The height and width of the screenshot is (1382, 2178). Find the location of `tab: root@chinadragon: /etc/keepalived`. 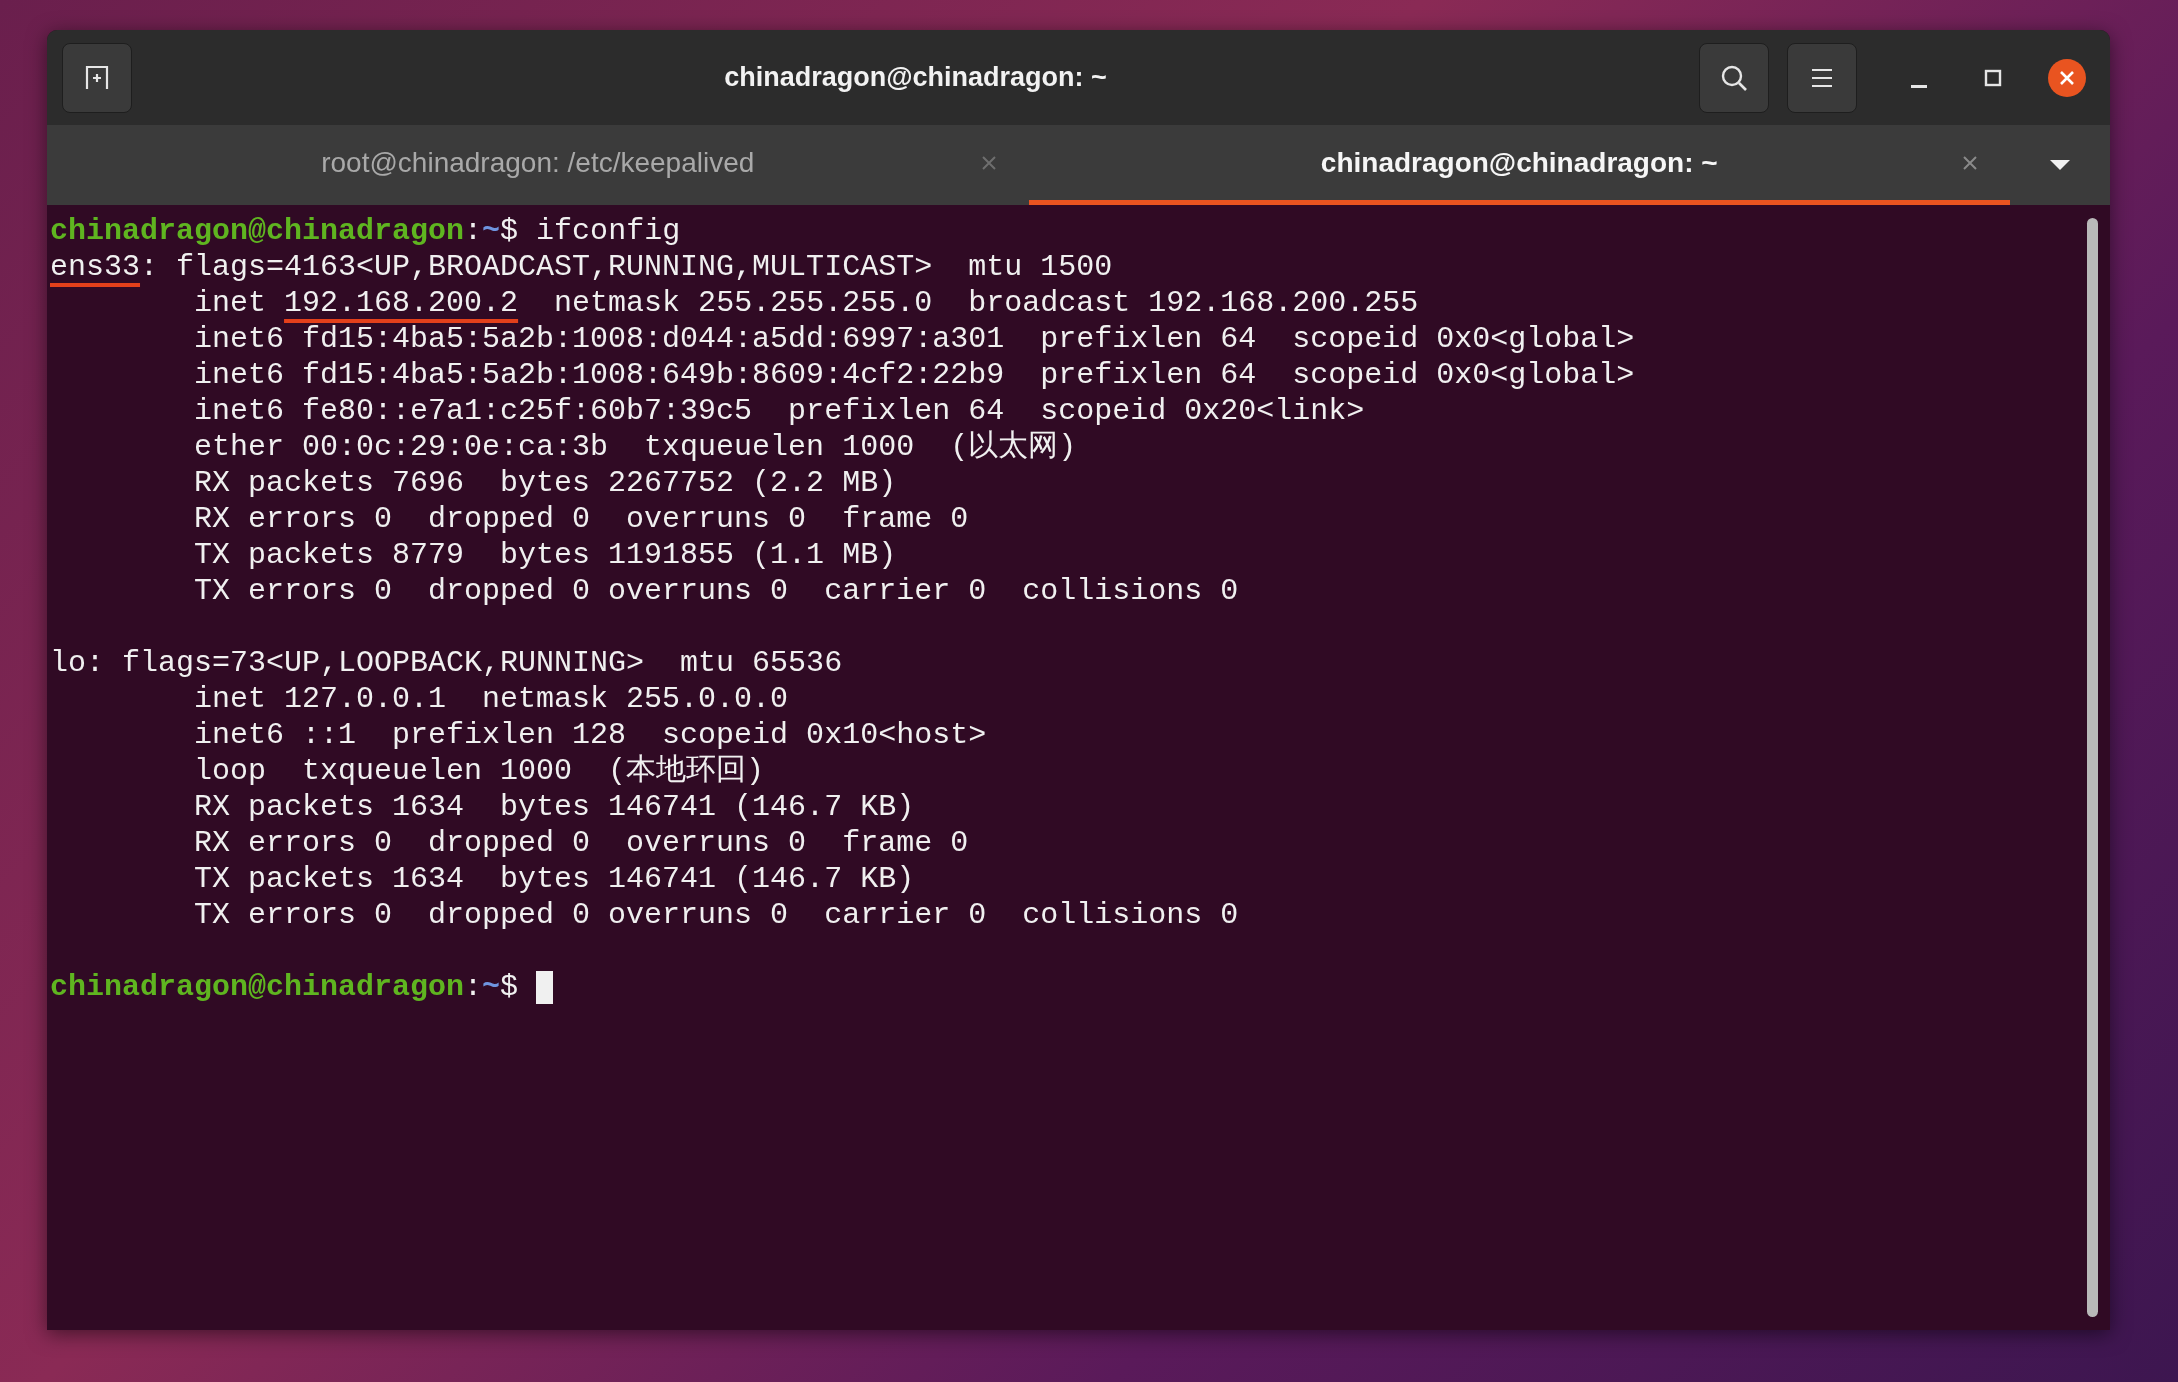

tab: root@chinadragon: /etc/keepalived is located at coordinates (538, 165).